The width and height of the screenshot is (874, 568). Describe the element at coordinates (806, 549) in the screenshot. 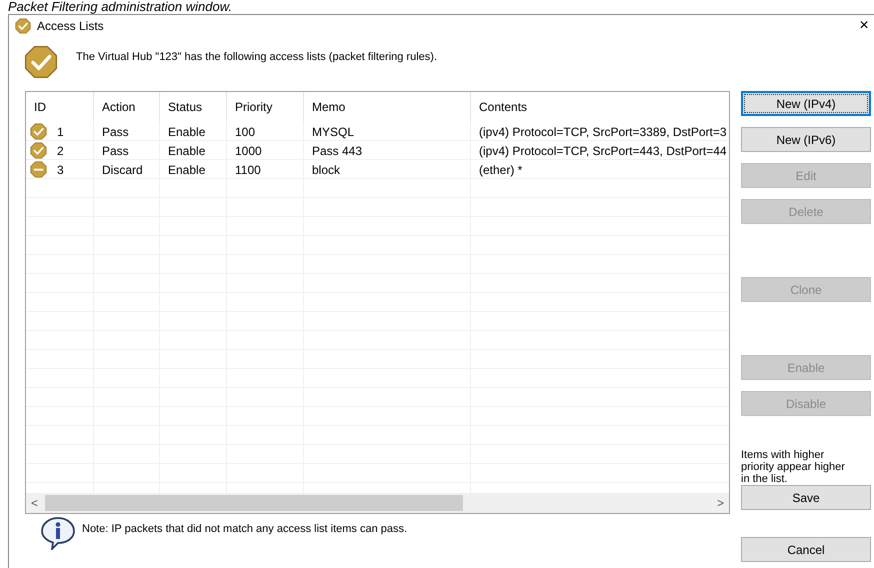

I see `cancel-button: Cancel` at that location.